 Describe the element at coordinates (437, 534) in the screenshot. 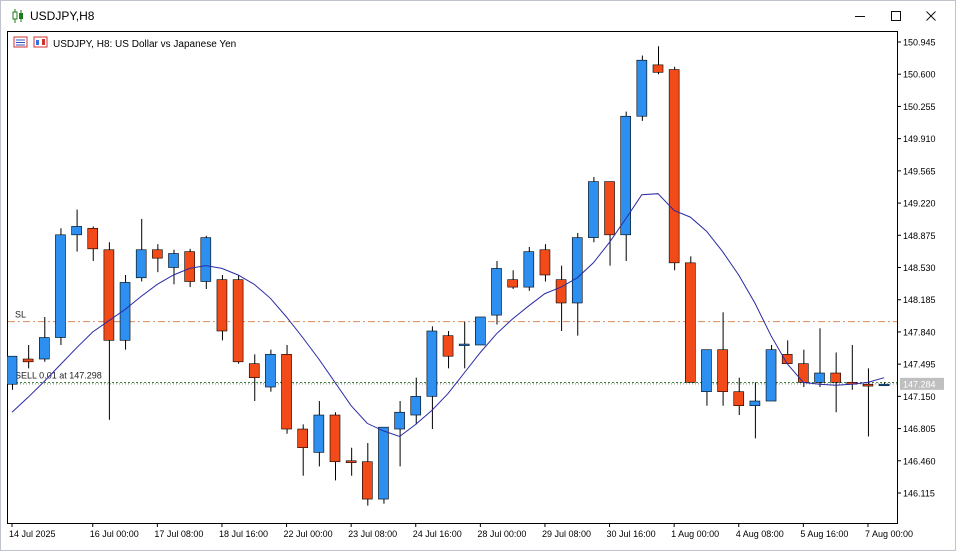

I see `x-tick-label: 24 Jul 16:00` at that location.